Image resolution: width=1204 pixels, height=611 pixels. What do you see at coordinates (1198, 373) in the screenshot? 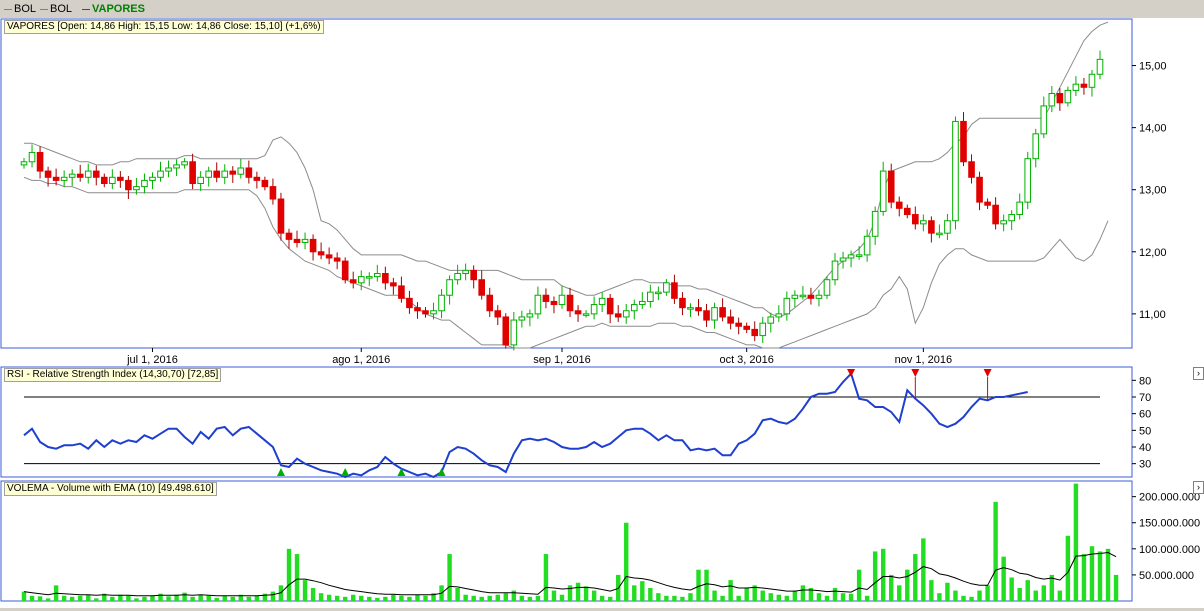
I see `rsi-panel-scroll-arrow-icon: ›` at bounding box center [1198, 373].